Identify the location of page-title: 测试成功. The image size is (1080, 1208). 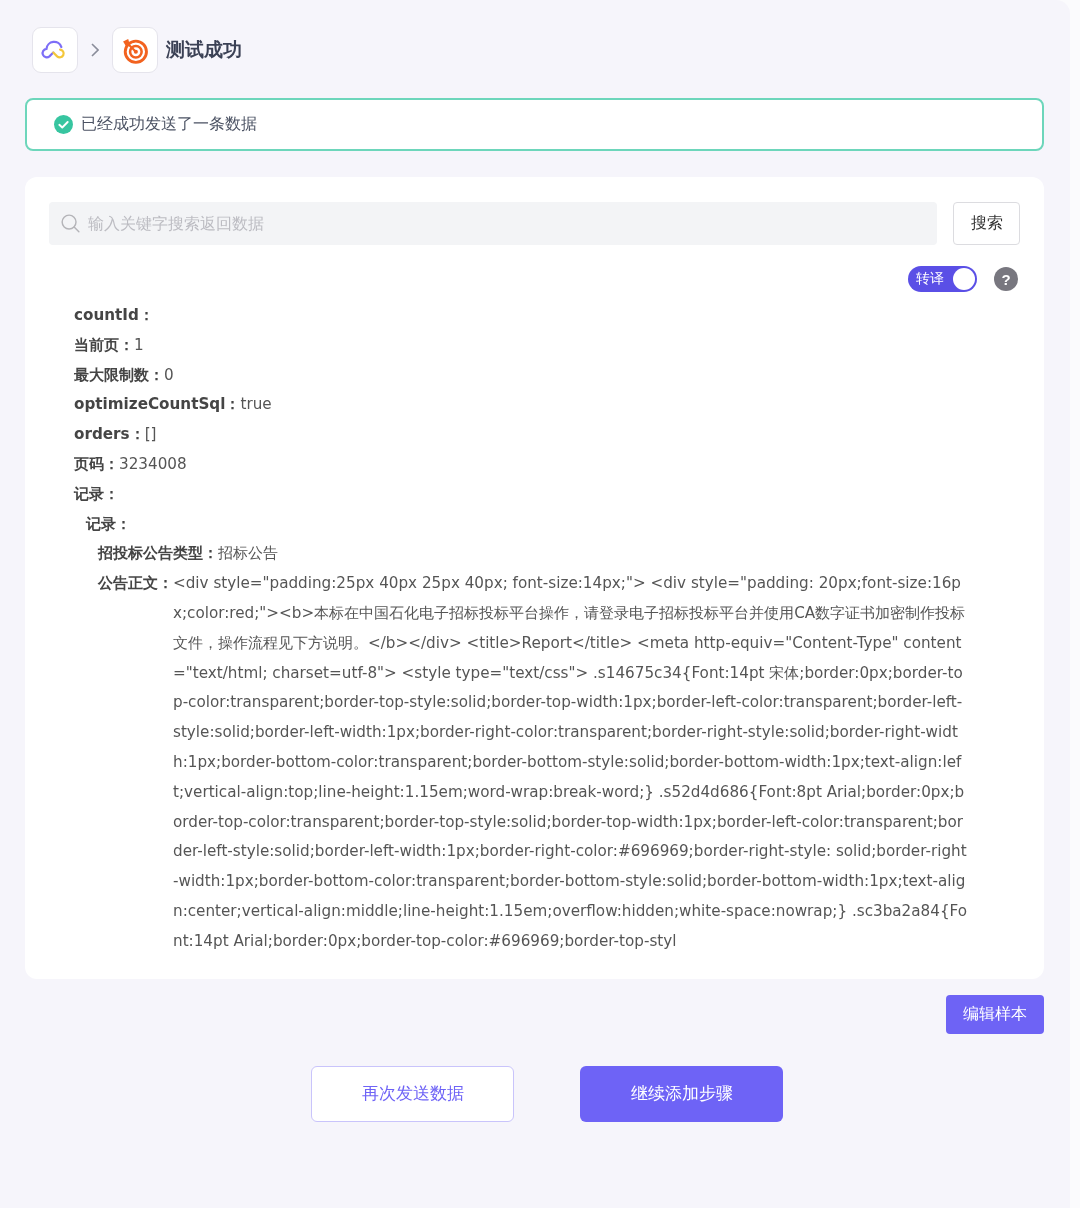
(204, 50).